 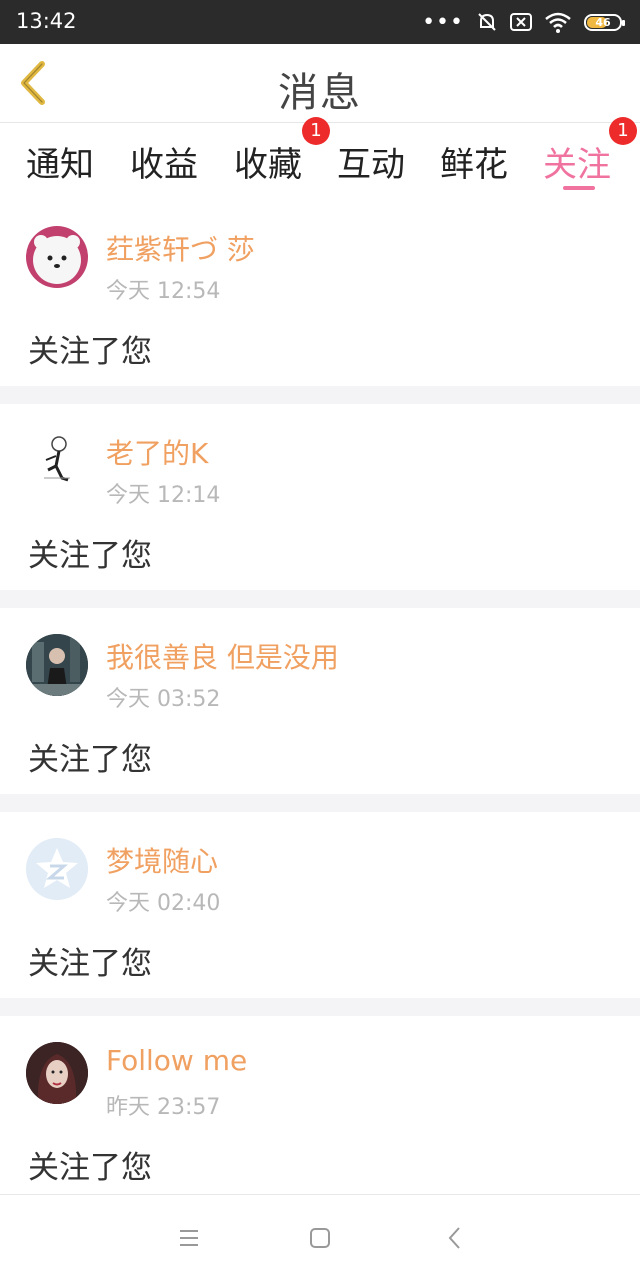 What do you see at coordinates (163, 495) in the screenshot?
I see `timestamp: 今天 12:14` at bounding box center [163, 495].